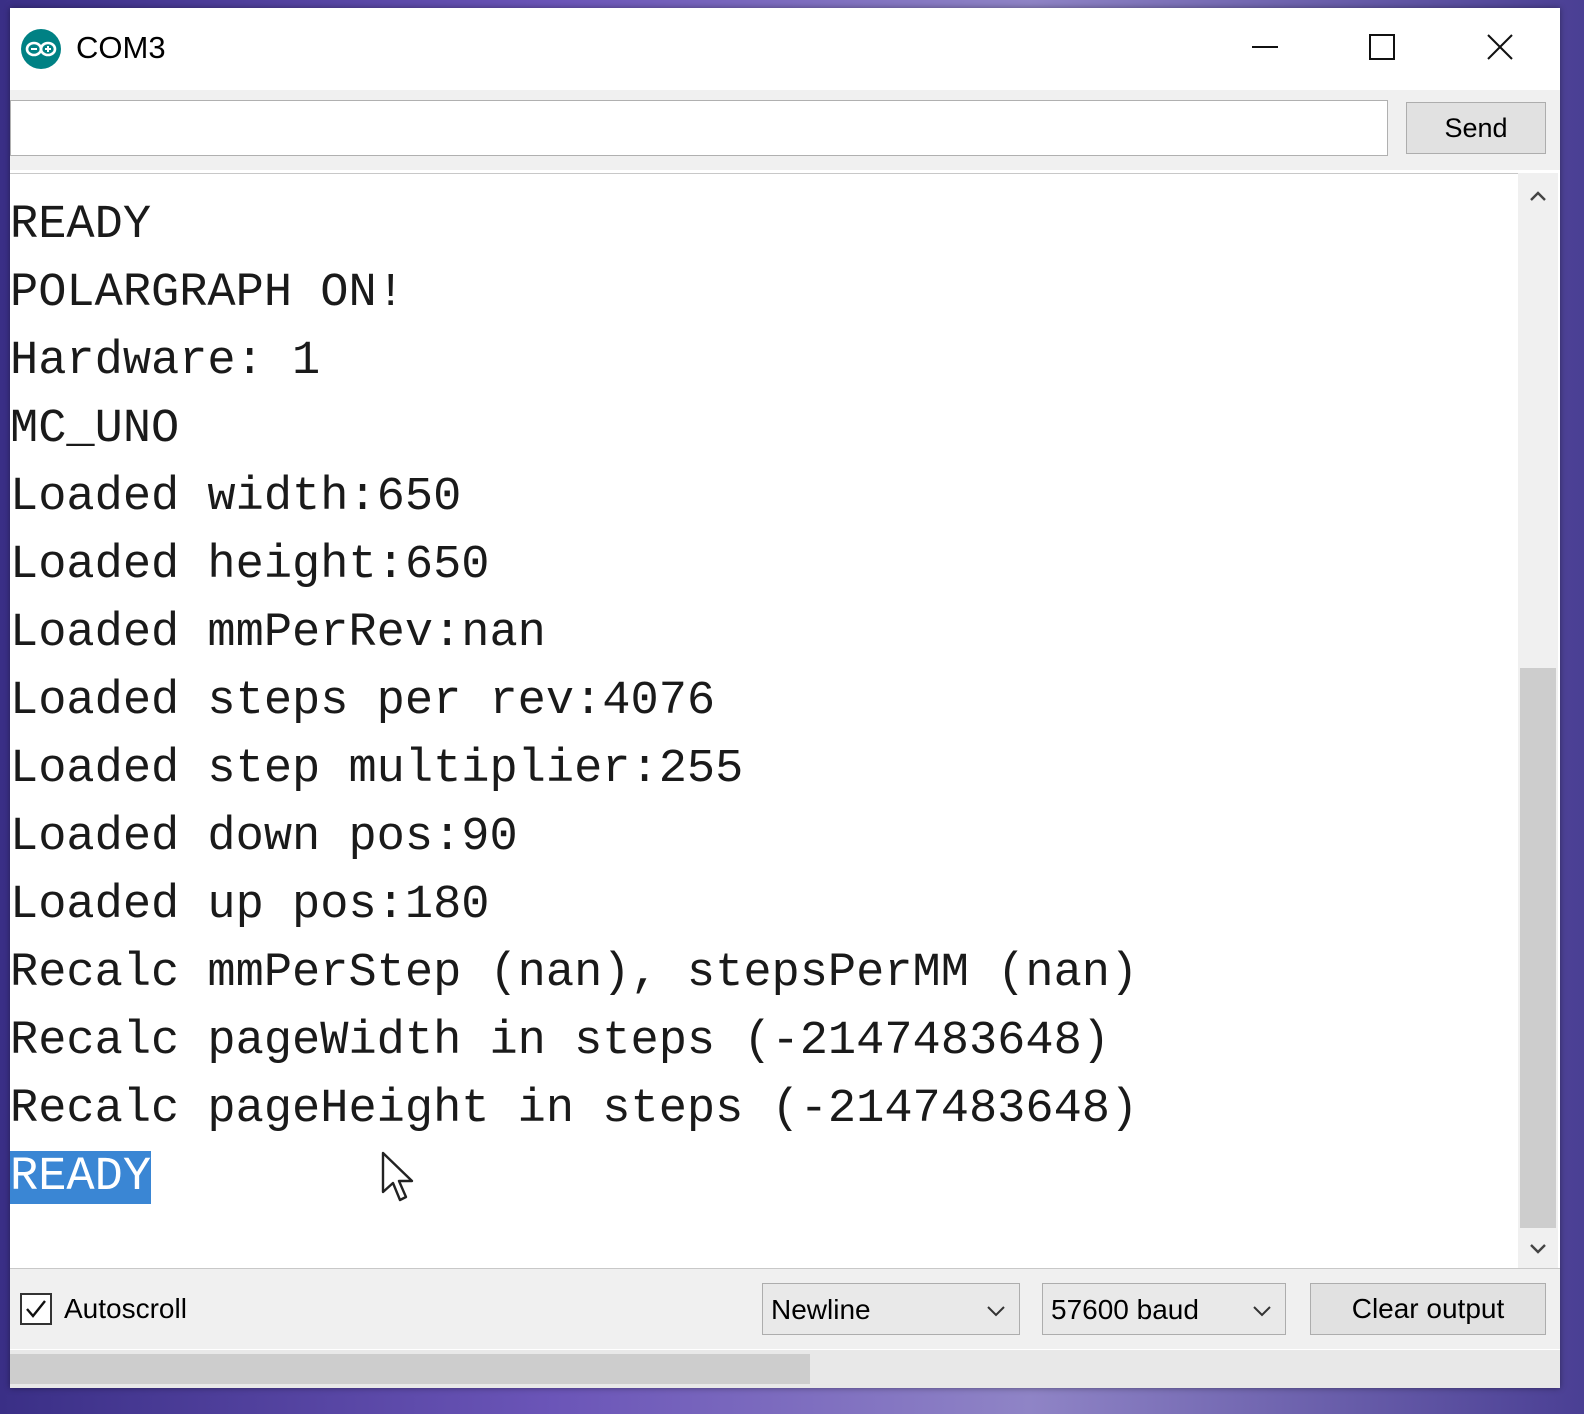  I want to click on scroll-up-icon, so click(1538, 197).